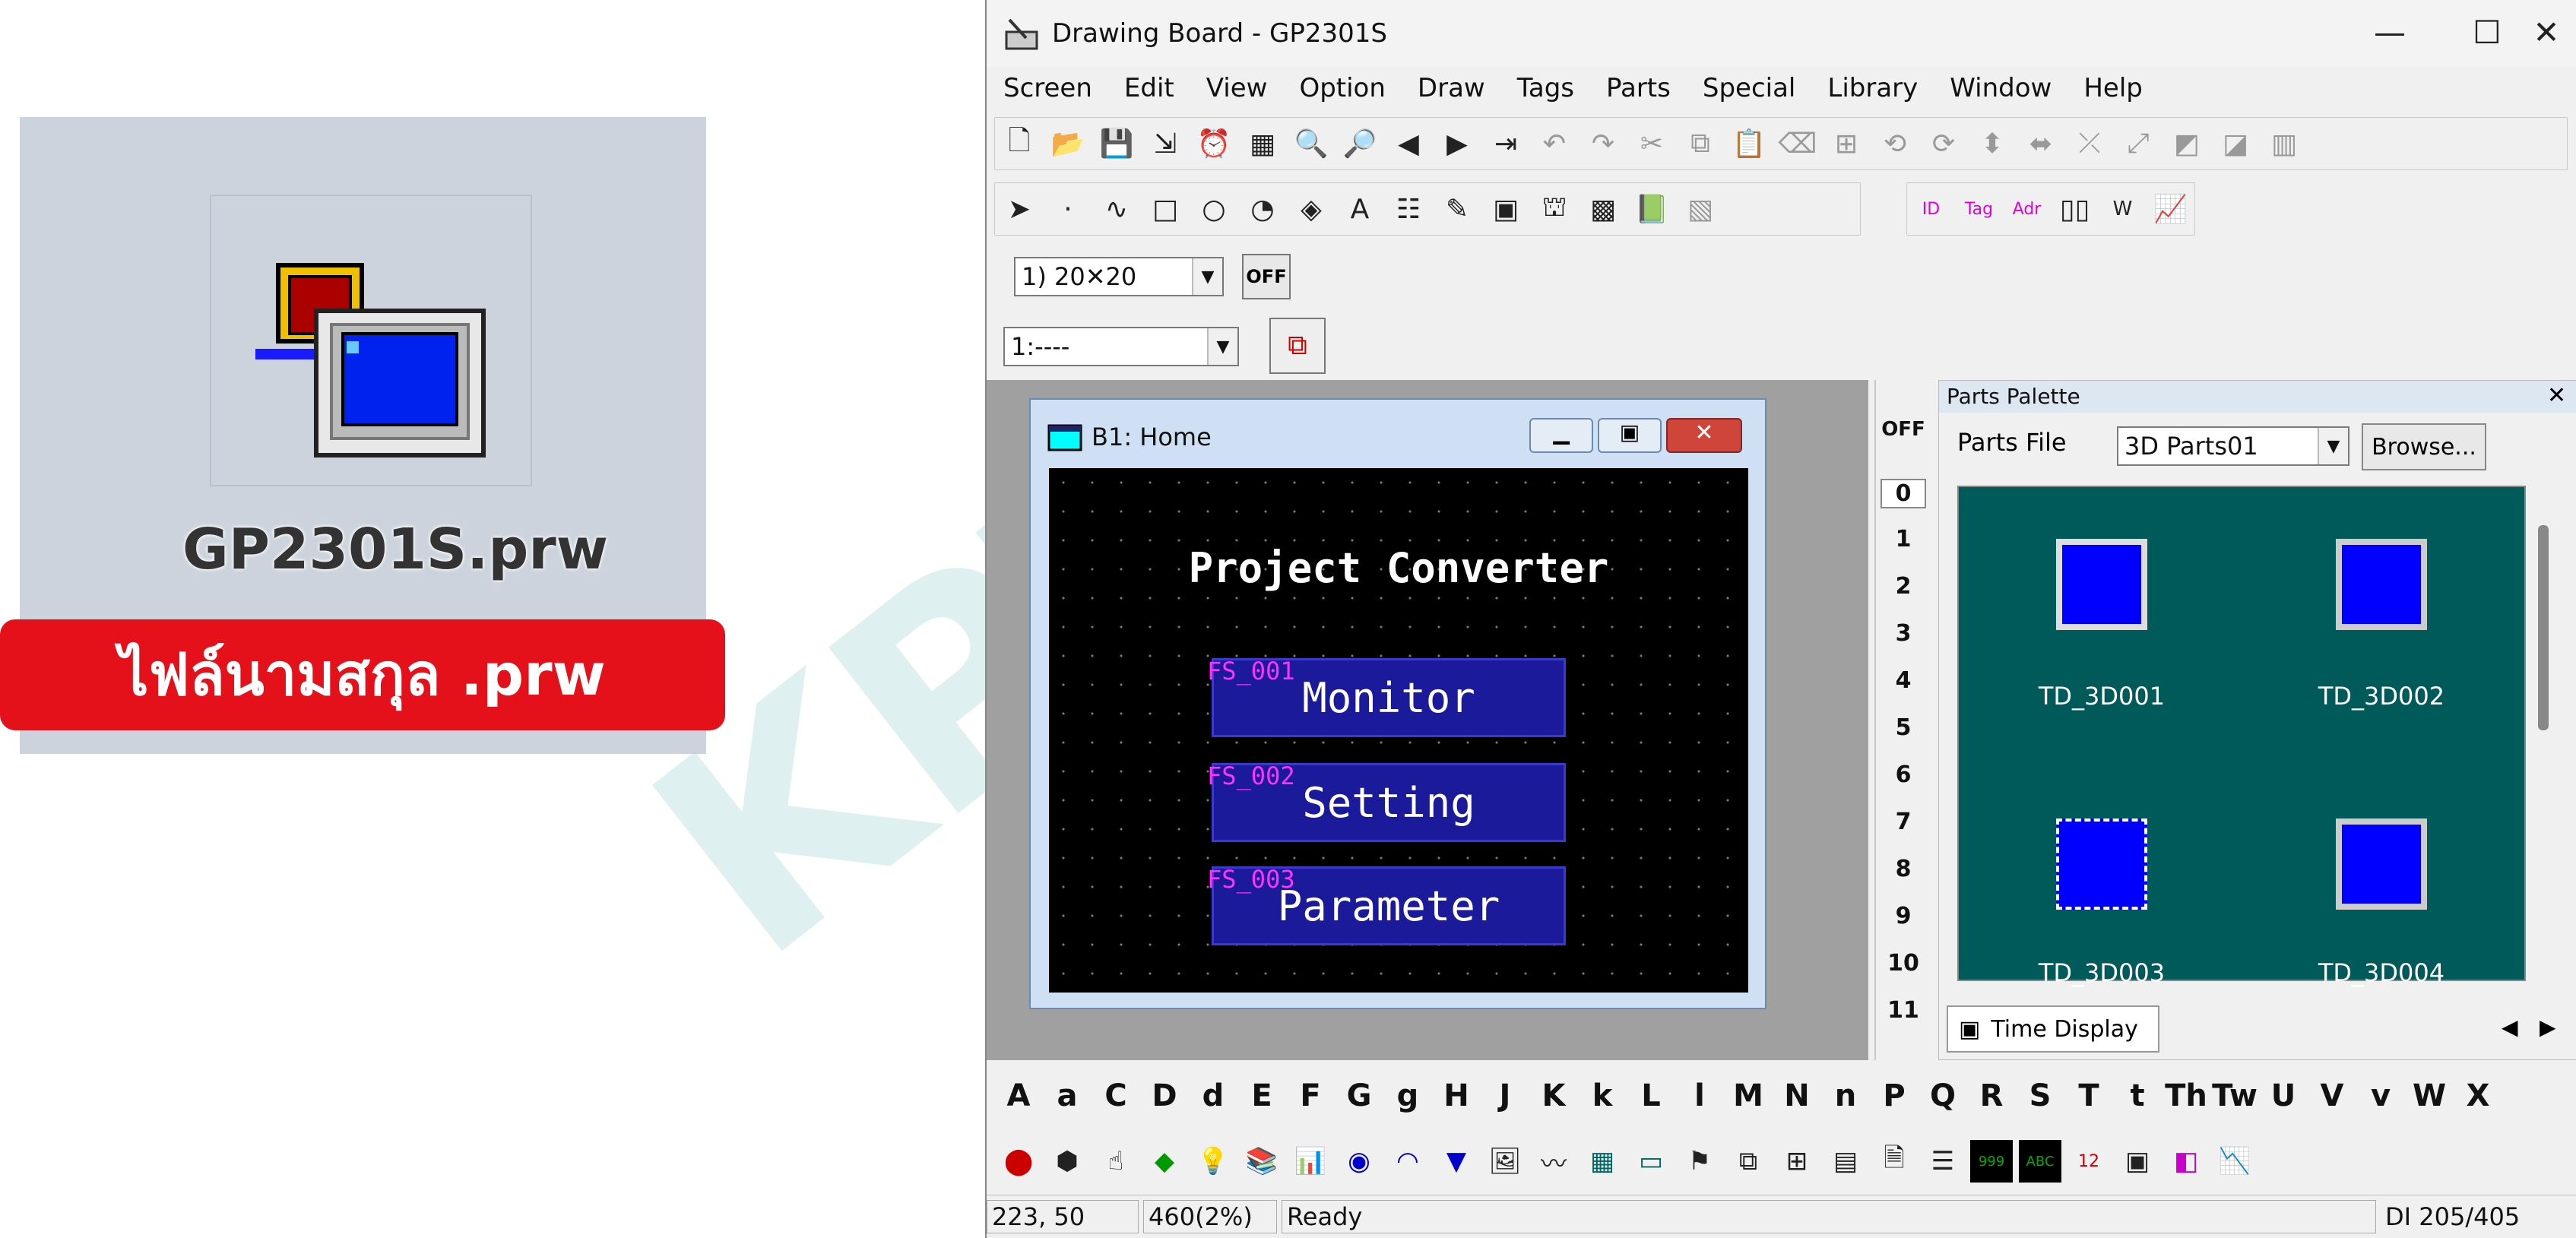 Image resolution: width=2576 pixels, height=1238 pixels. I want to click on rectangle-icon: □, so click(1165, 209).